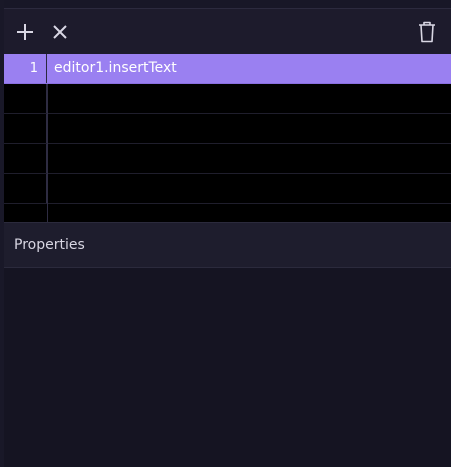 The height and width of the screenshot is (467, 451). Describe the element at coordinates (49, 245) in the screenshot. I see `properties-title: Properties` at that location.